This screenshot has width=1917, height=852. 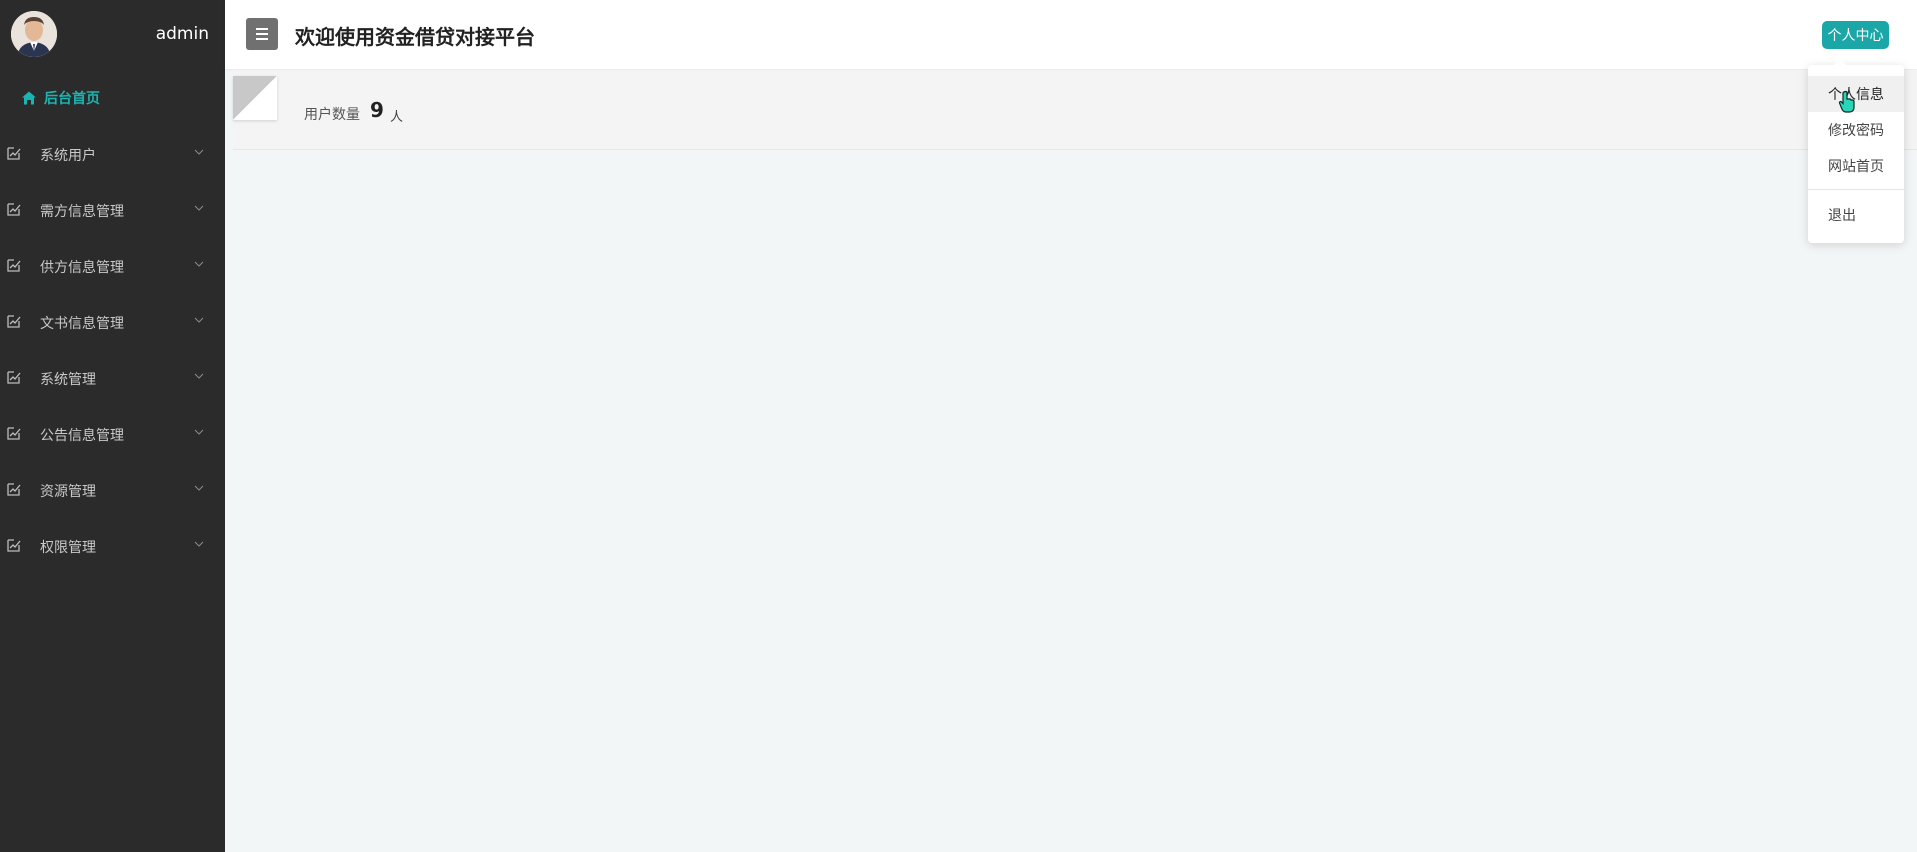 I want to click on sidebar-item-system-users: 系统用户, so click(x=112, y=154).